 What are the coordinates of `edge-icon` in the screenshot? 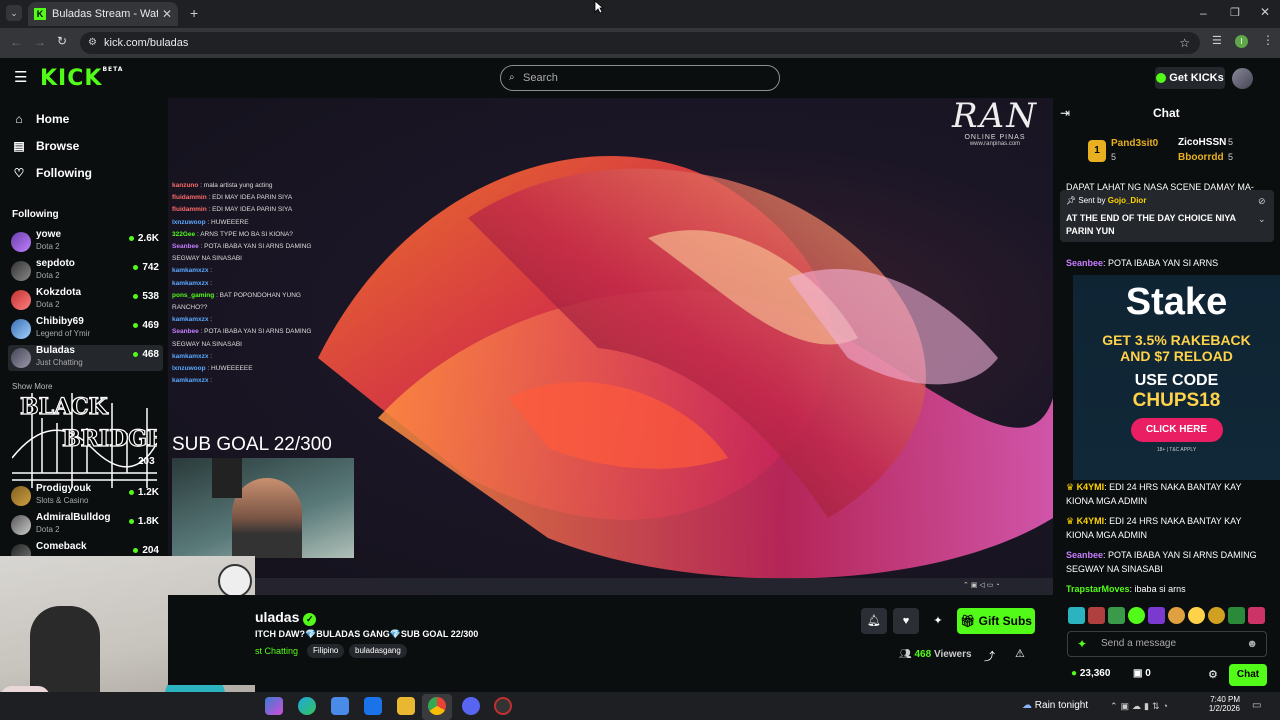 It's located at (307, 706).